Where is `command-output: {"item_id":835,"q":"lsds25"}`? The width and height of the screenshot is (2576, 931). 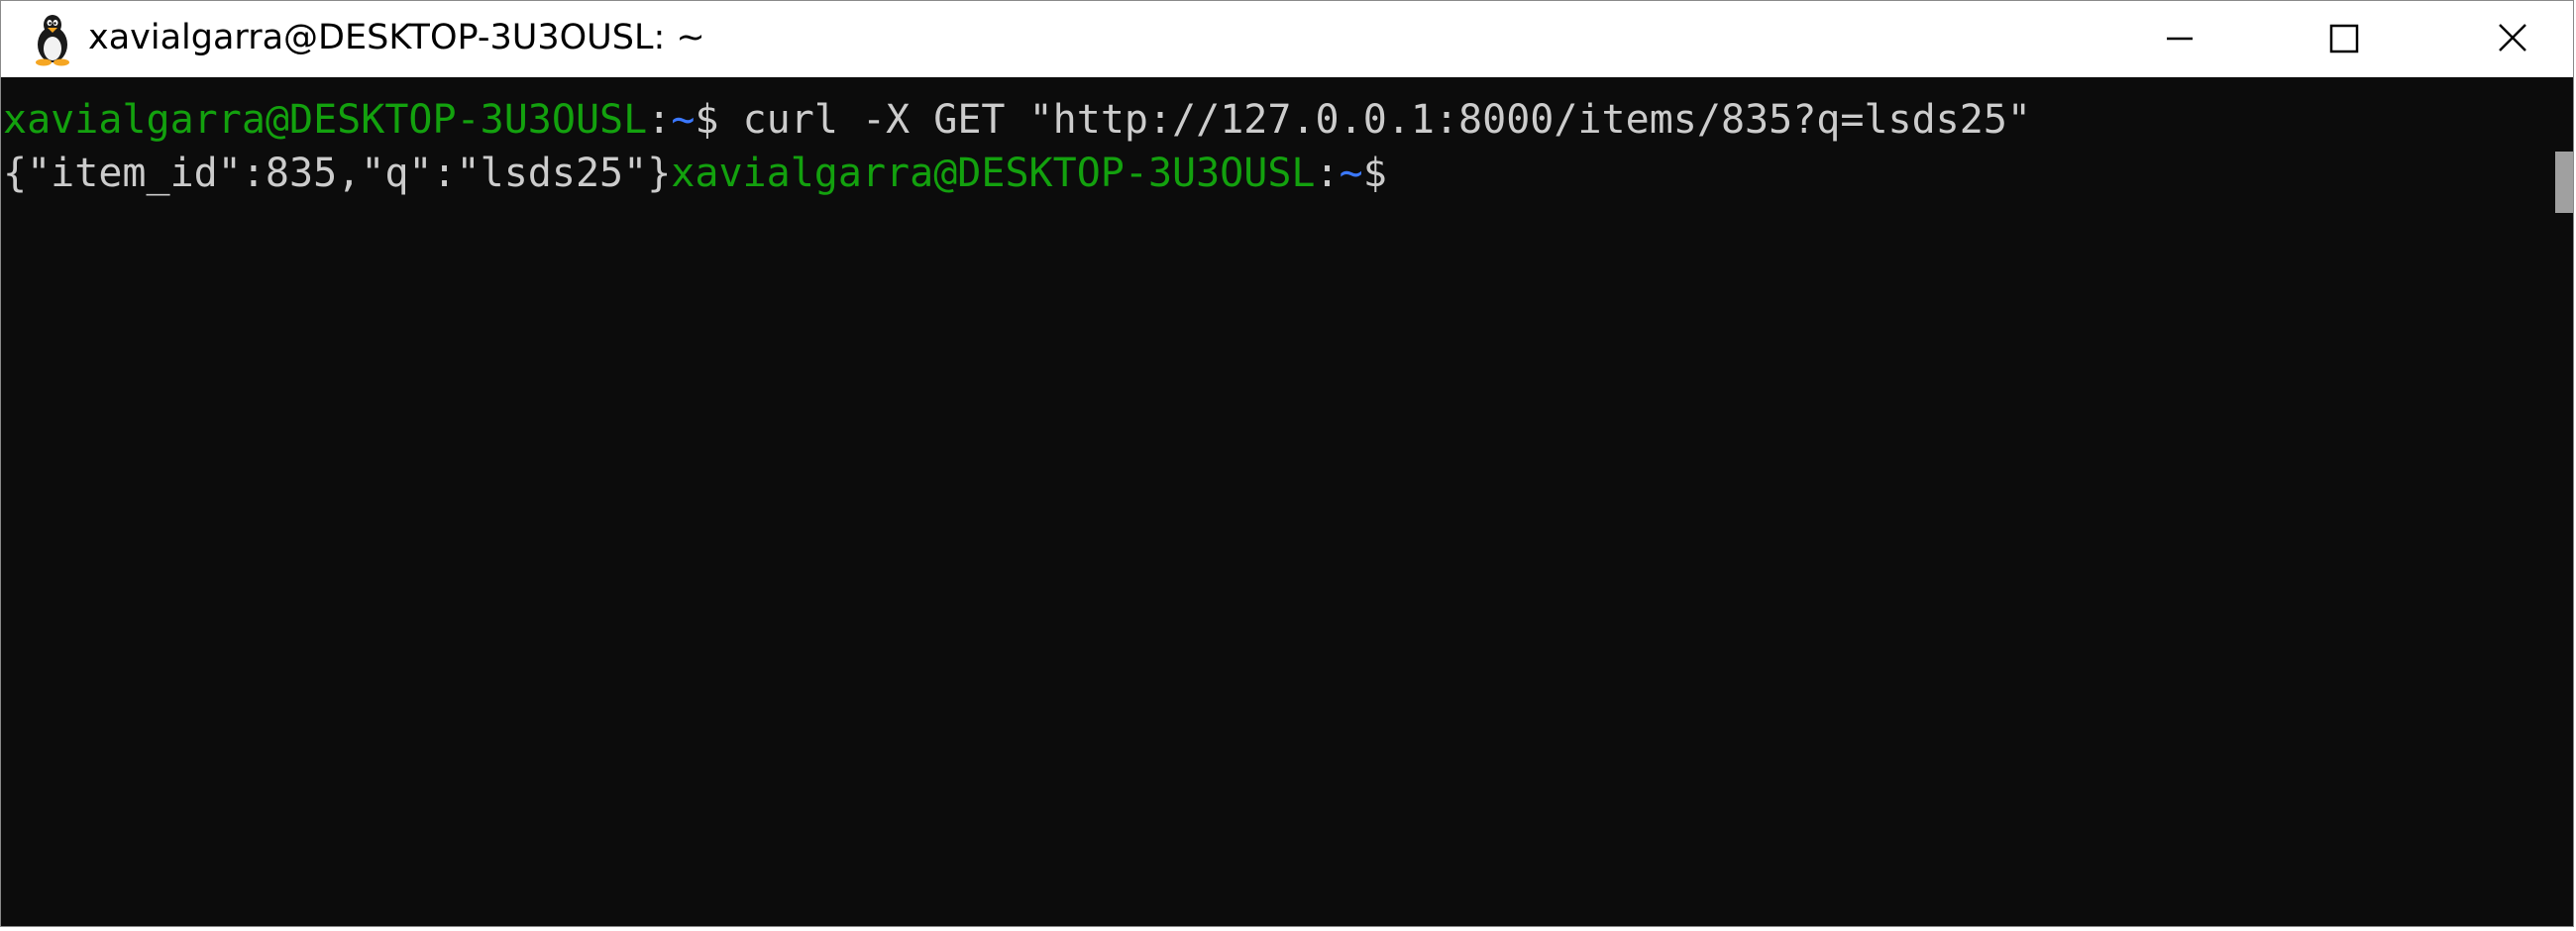
command-output: {"item_id":835,"q":"lsds25"} is located at coordinates (337, 173).